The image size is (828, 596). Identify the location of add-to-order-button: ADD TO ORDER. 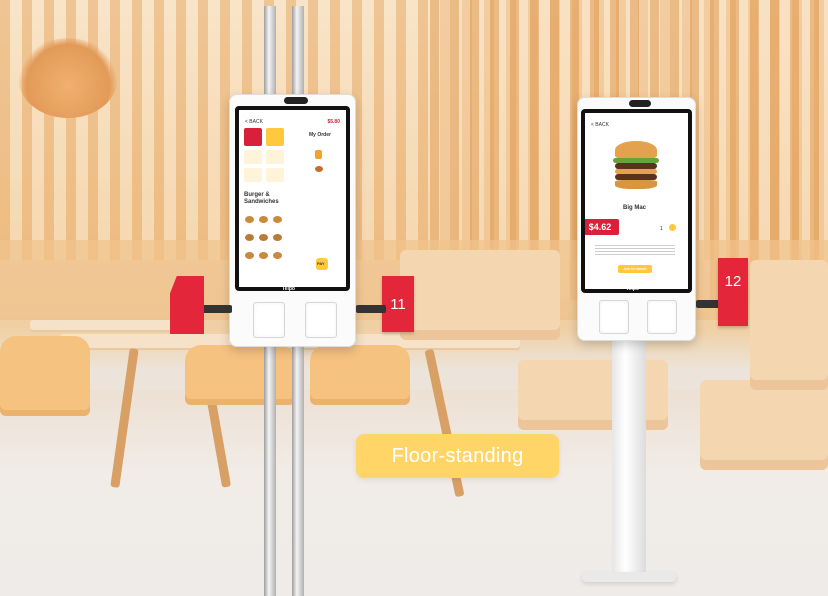
(635, 269).